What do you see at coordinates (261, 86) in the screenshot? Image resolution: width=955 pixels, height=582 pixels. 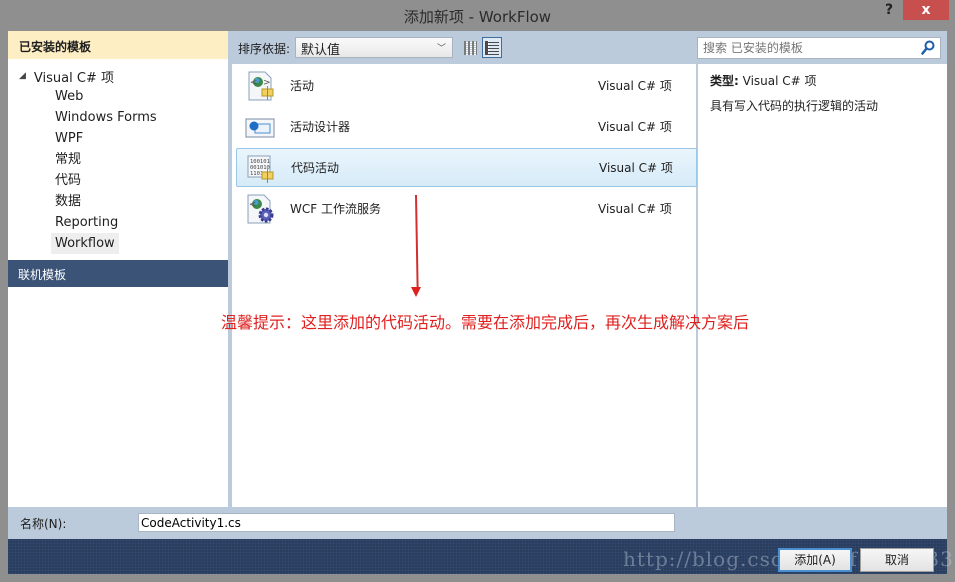 I see `activity-icon: < >` at bounding box center [261, 86].